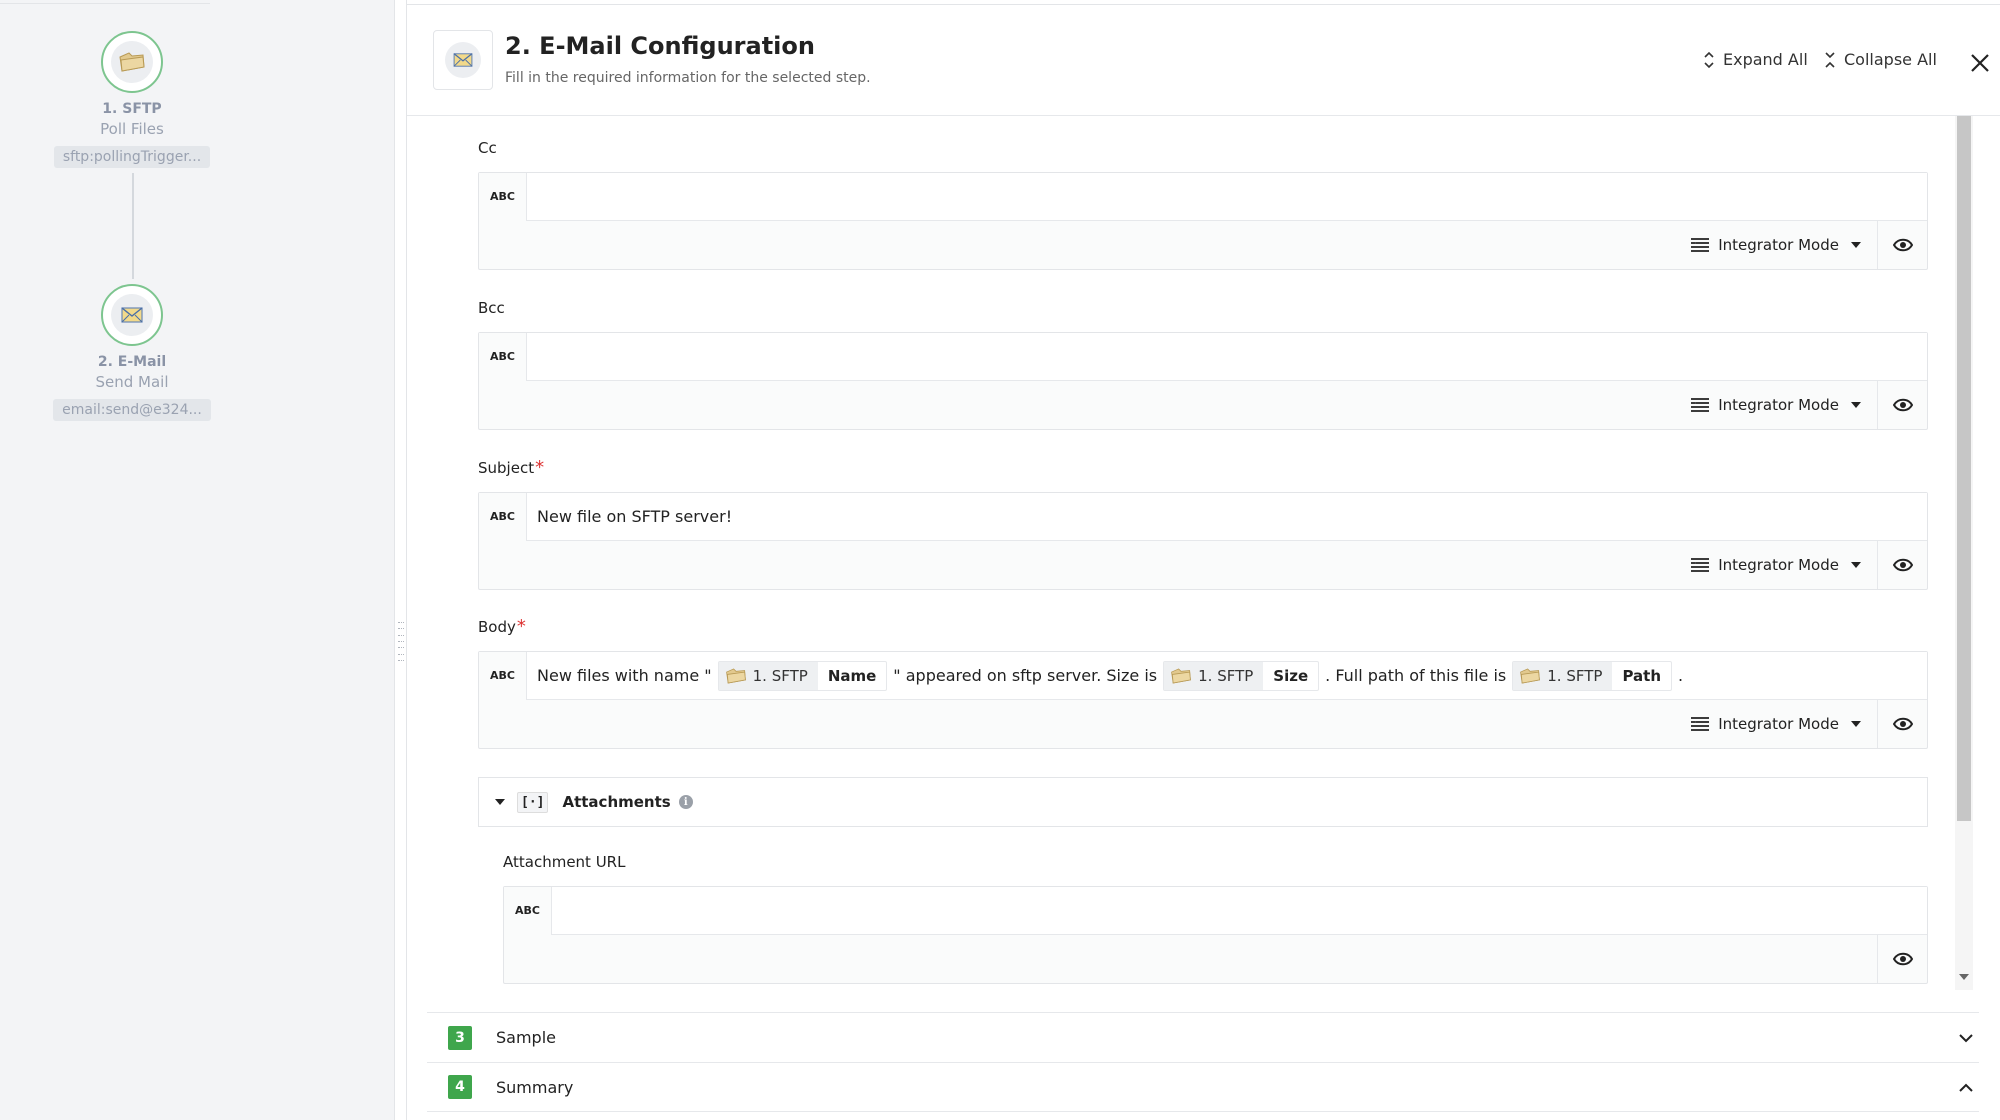 The image size is (2000, 1120). I want to click on collapse-all-button: Collapse All, so click(1880, 59).